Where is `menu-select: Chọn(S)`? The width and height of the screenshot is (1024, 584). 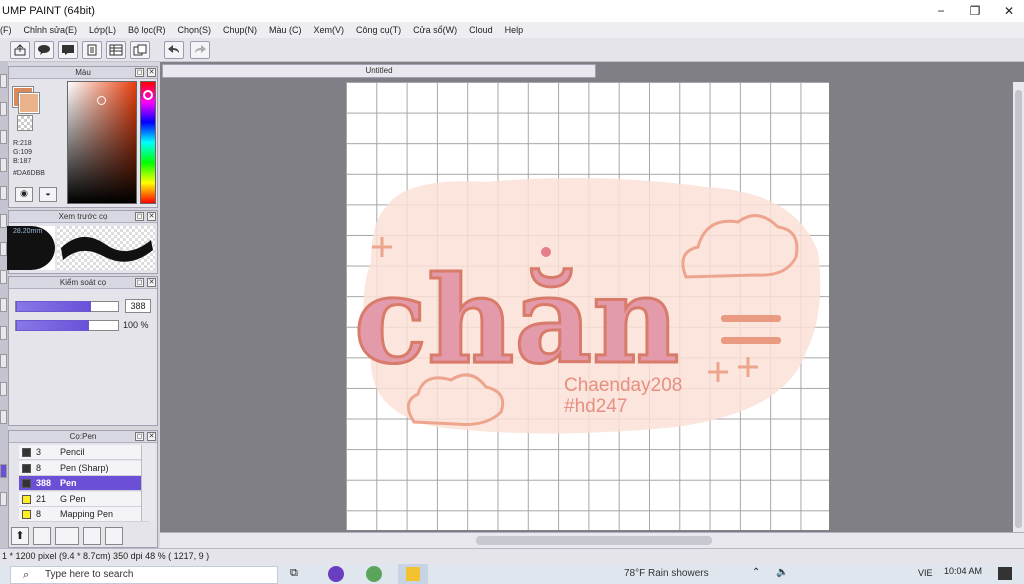
menu-select: Chọn(S) is located at coordinates (194, 30).